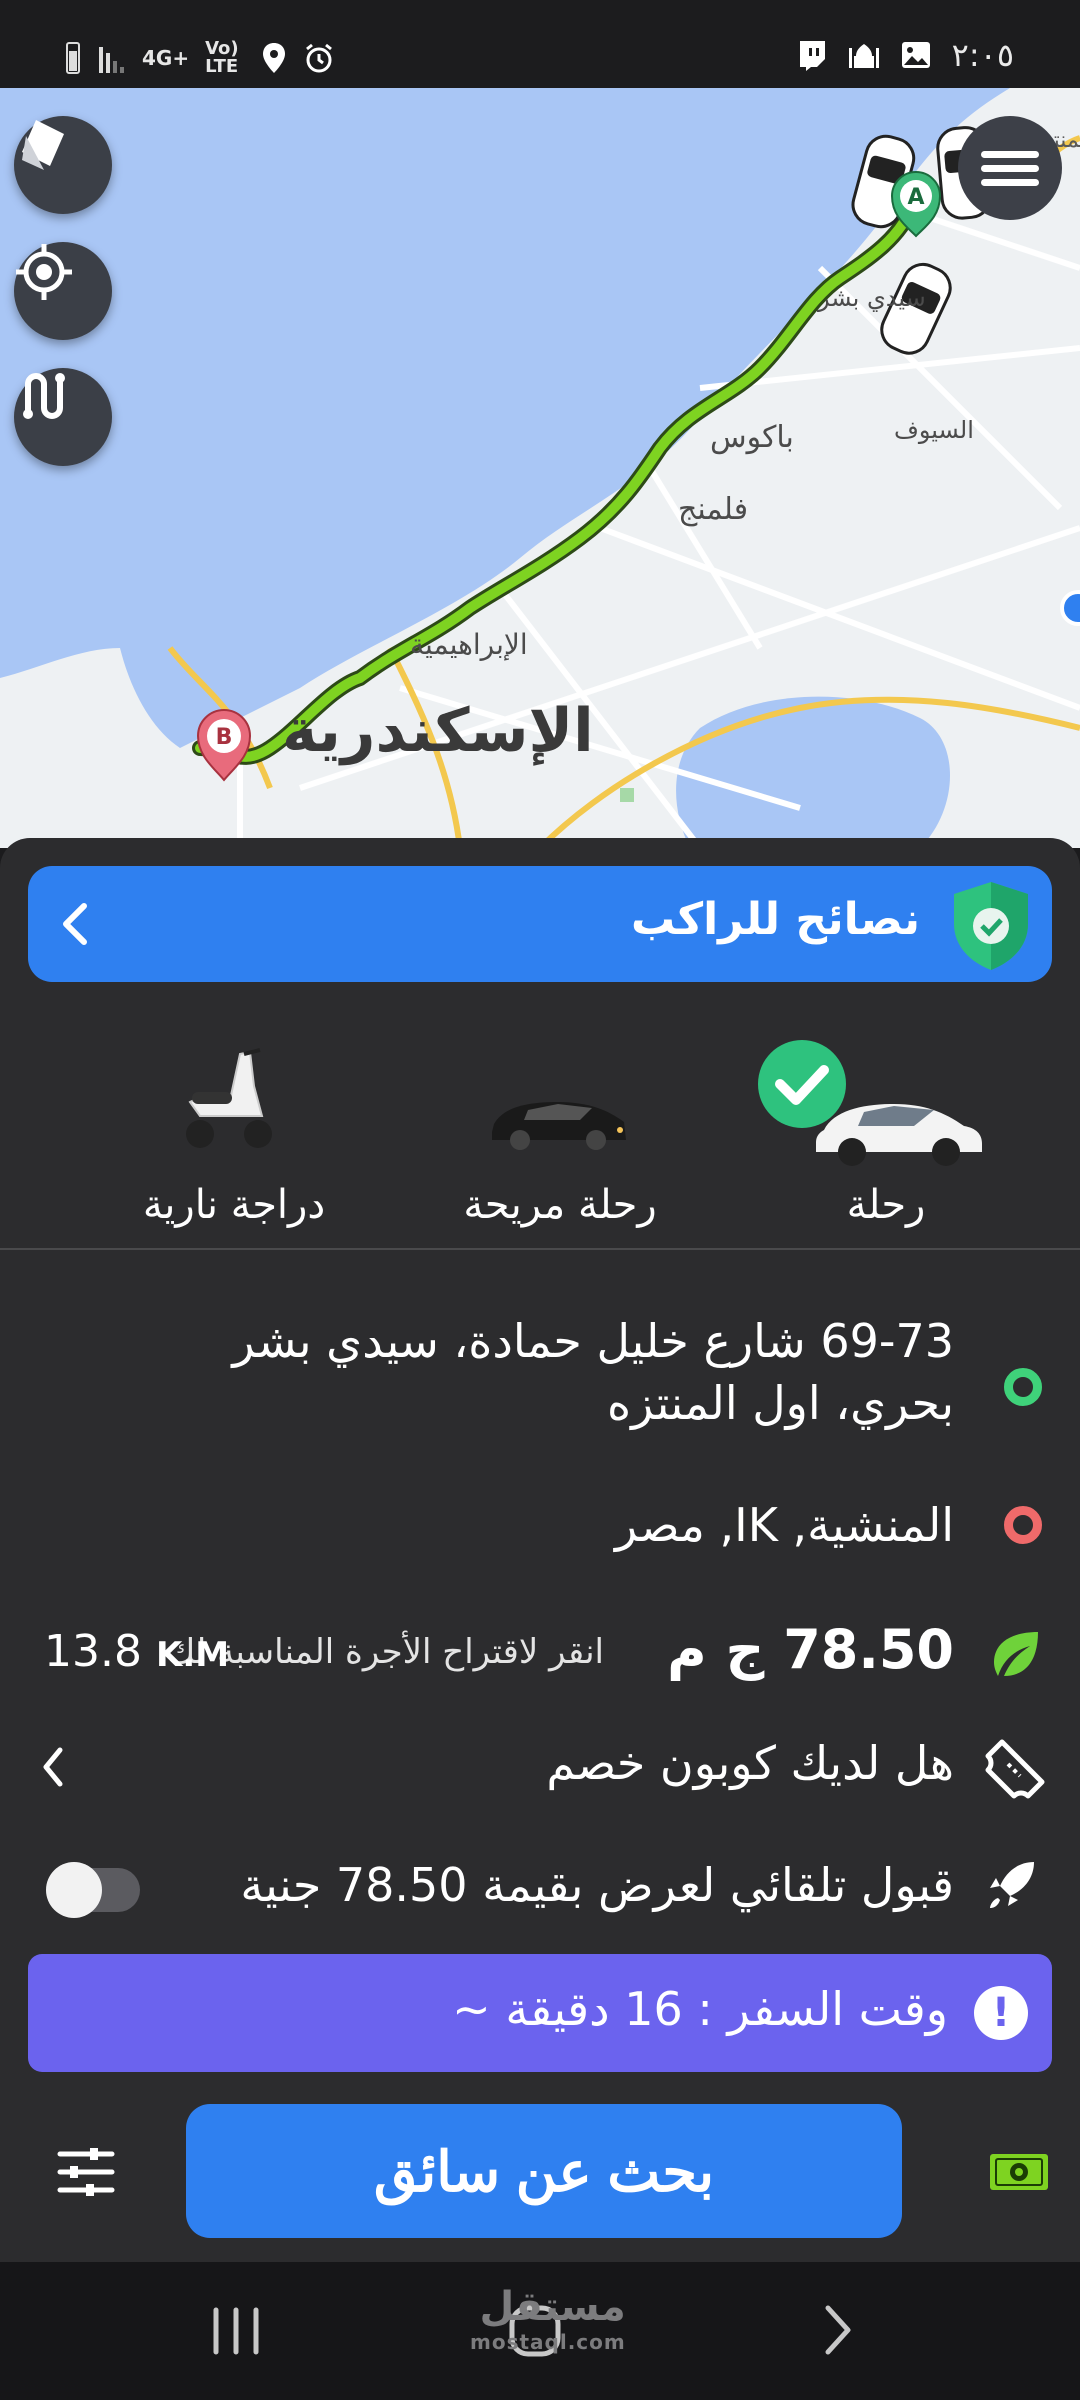  I want to click on scooter-icon, so click(229, 1098).